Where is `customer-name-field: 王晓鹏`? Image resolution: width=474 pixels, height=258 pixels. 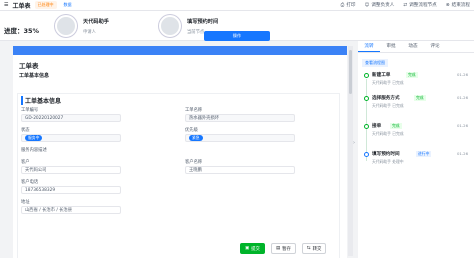 customer-name-field: 王晓鹏 is located at coordinates (240, 170).